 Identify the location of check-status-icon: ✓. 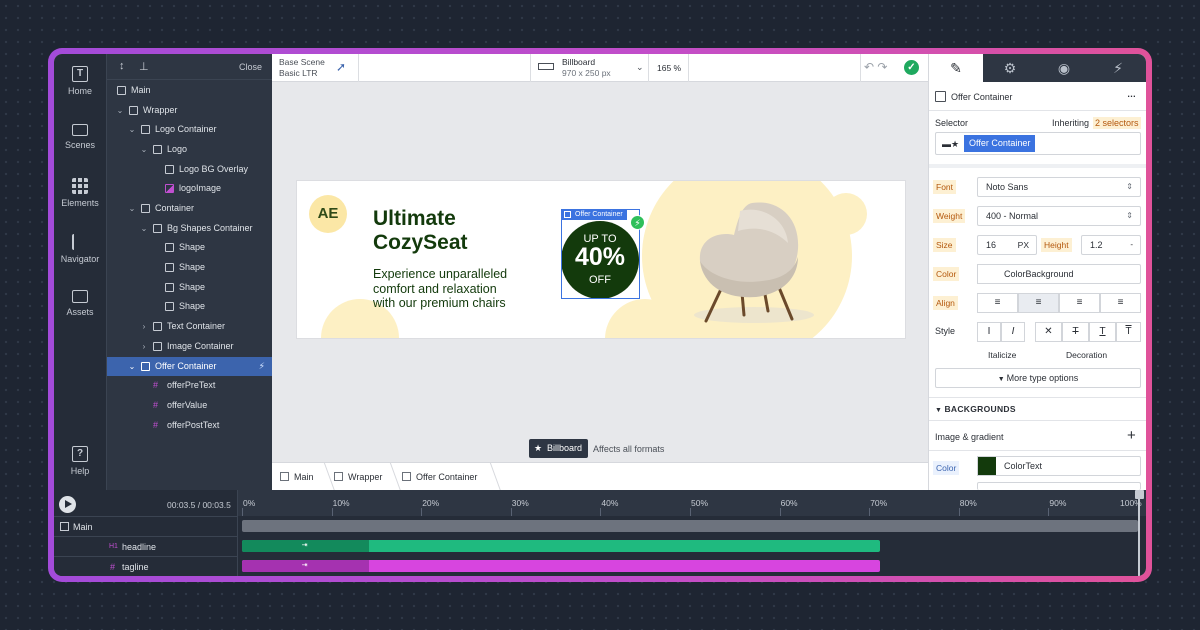
(911, 67).